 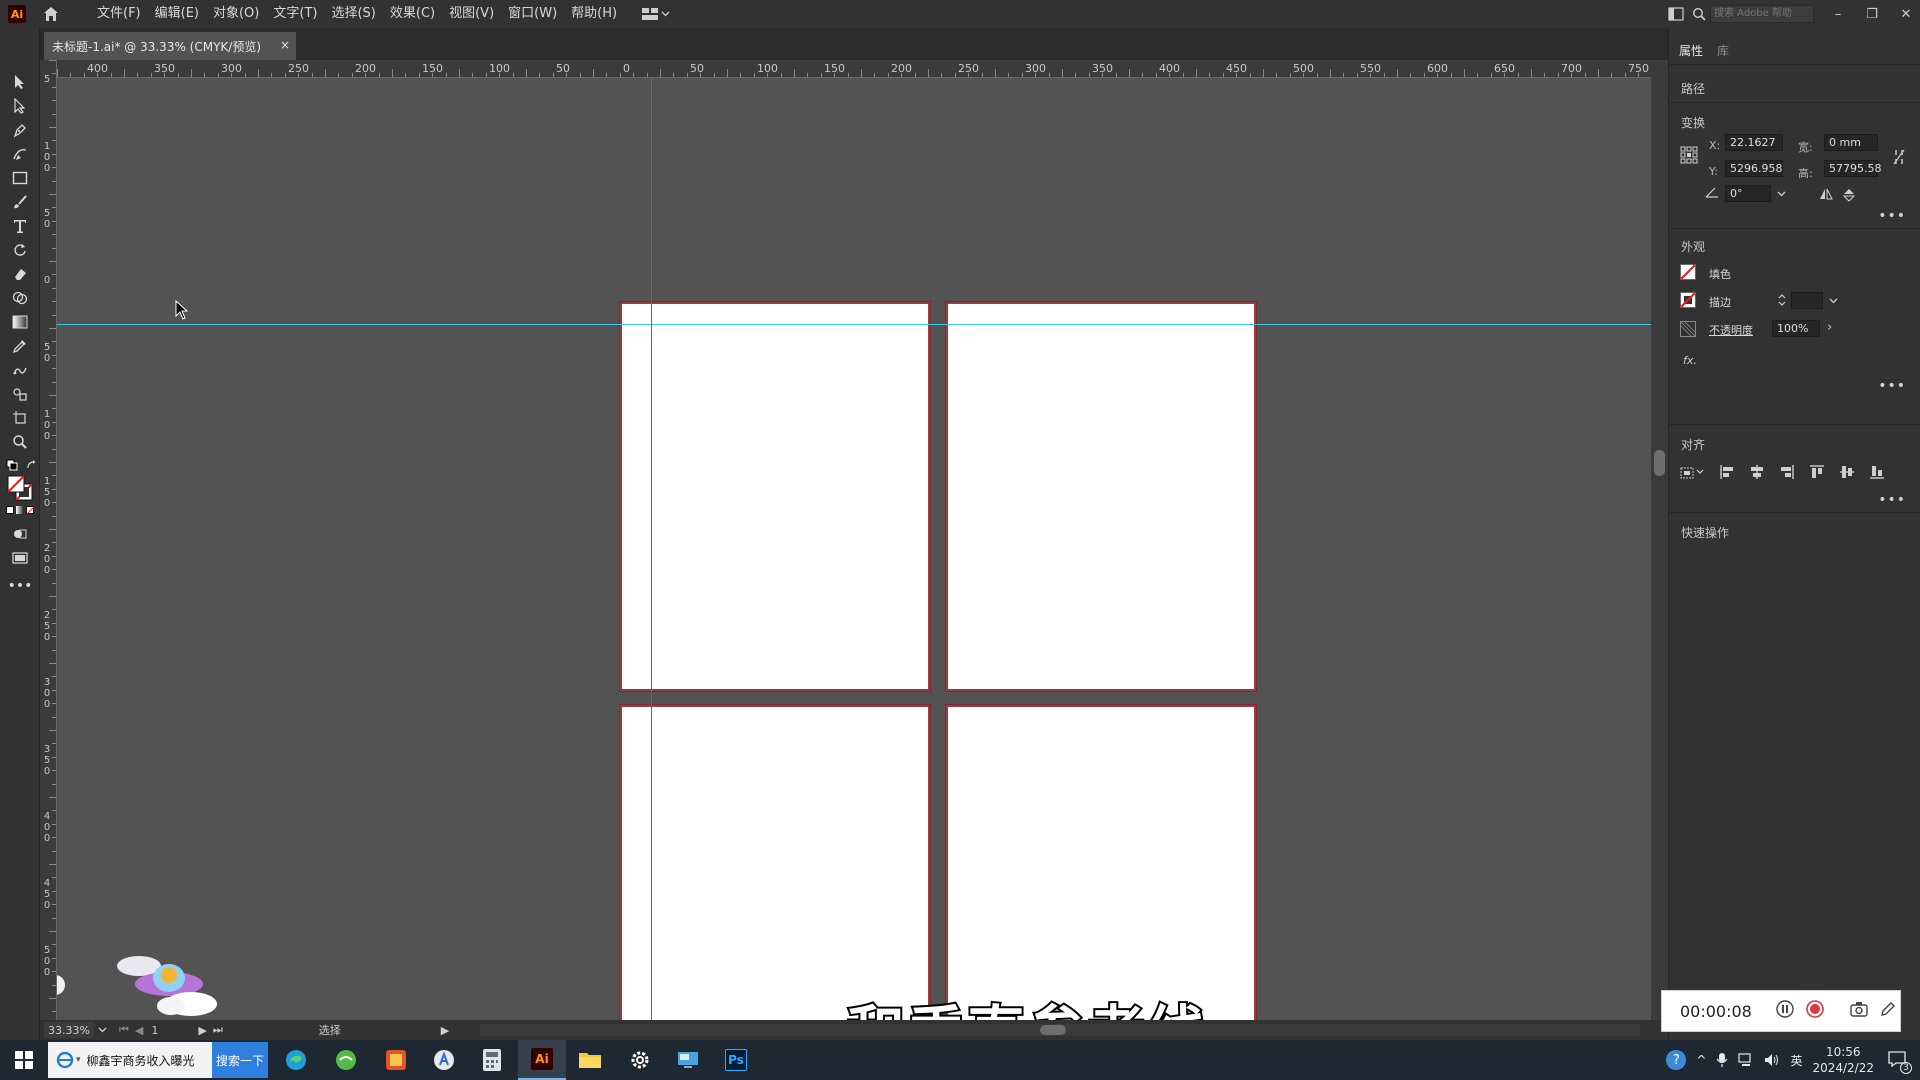 What do you see at coordinates (240, 1060) in the screenshot?
I see `taskbar-search-button: 搜索一下` at bounding box center [240, 1060].